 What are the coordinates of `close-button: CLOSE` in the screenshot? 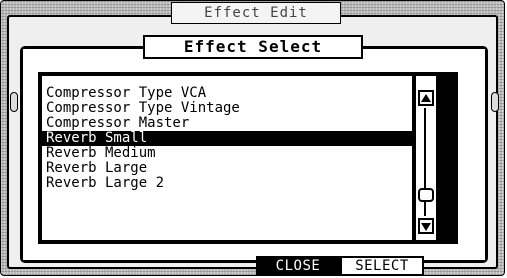 It's located at (298, 266).